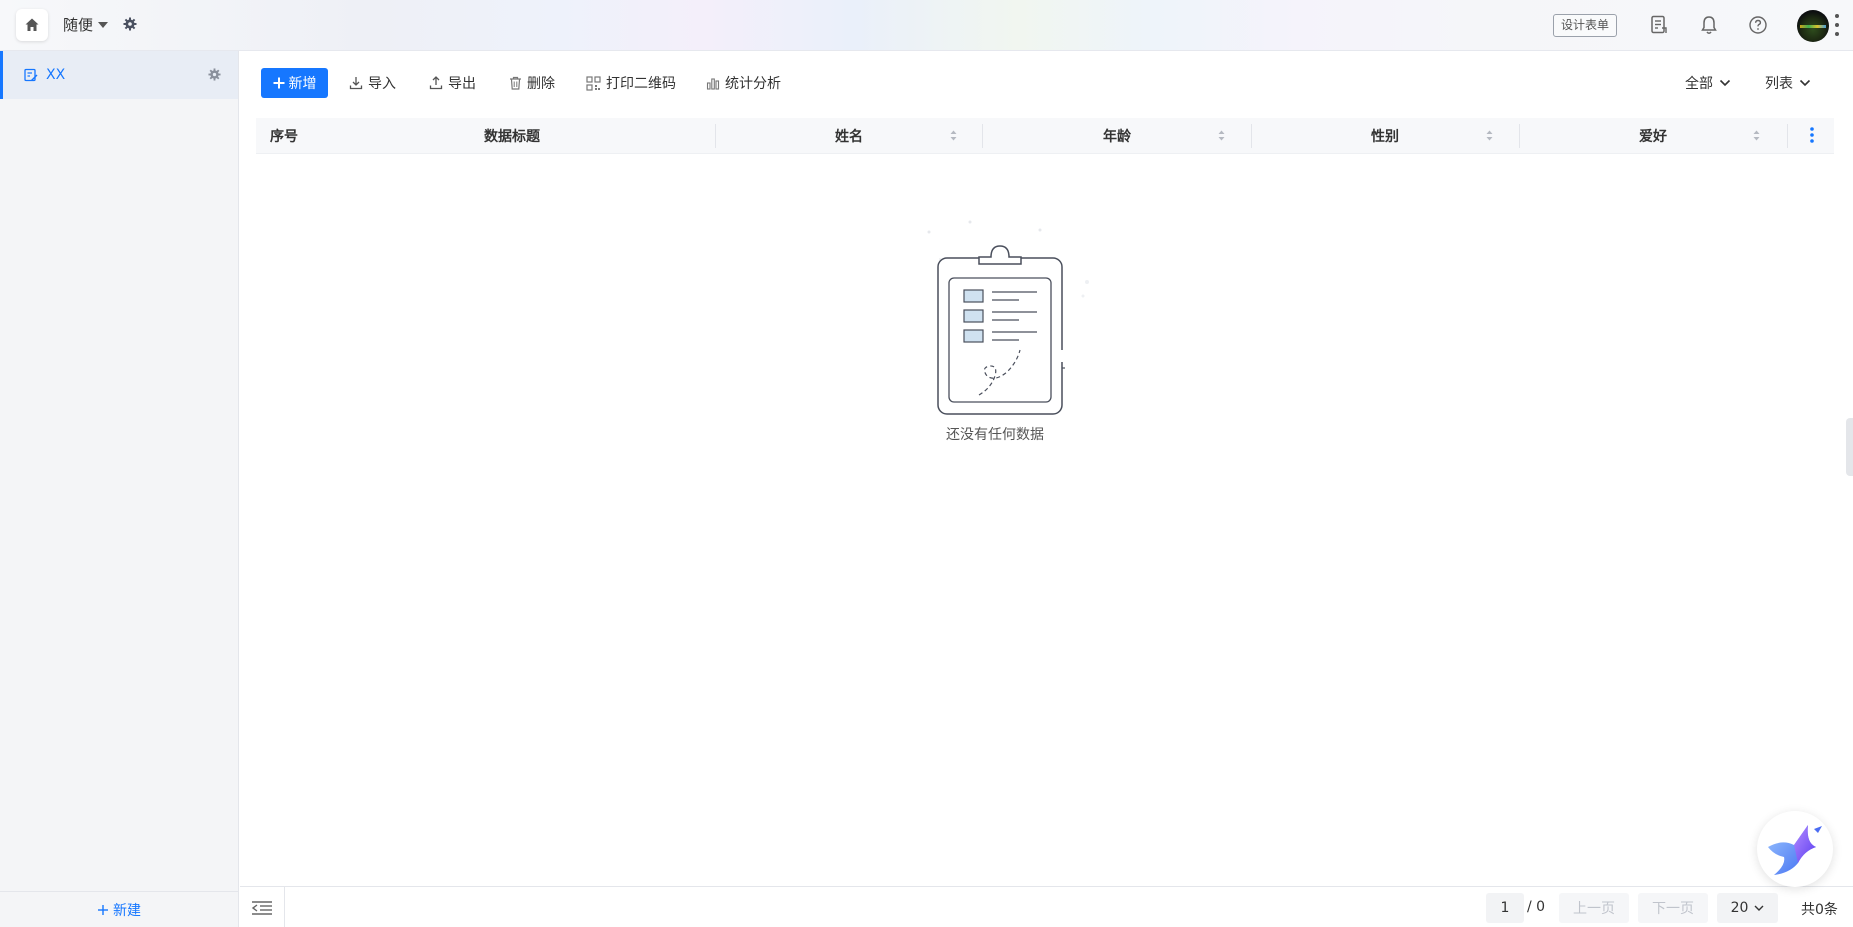  What do you see at coordinates (995, 435) in the screenshot?
I see `empty-state-text: 还没有任何数据` at bounding box center [995, 435].